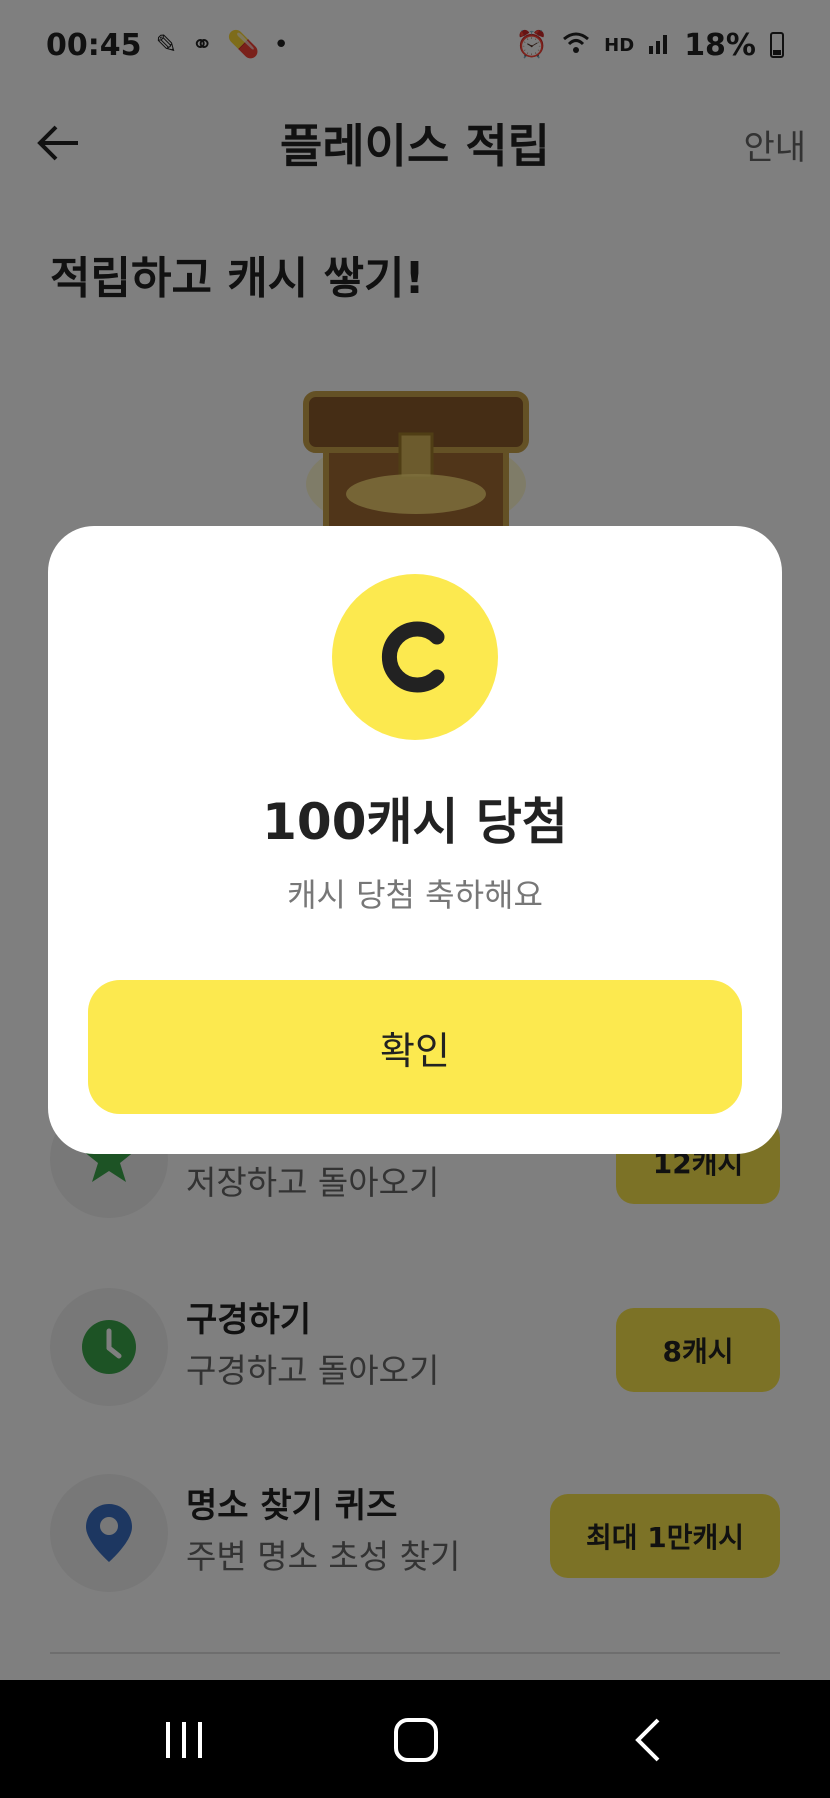  I want to click on home-icon, so click(416, 1740).